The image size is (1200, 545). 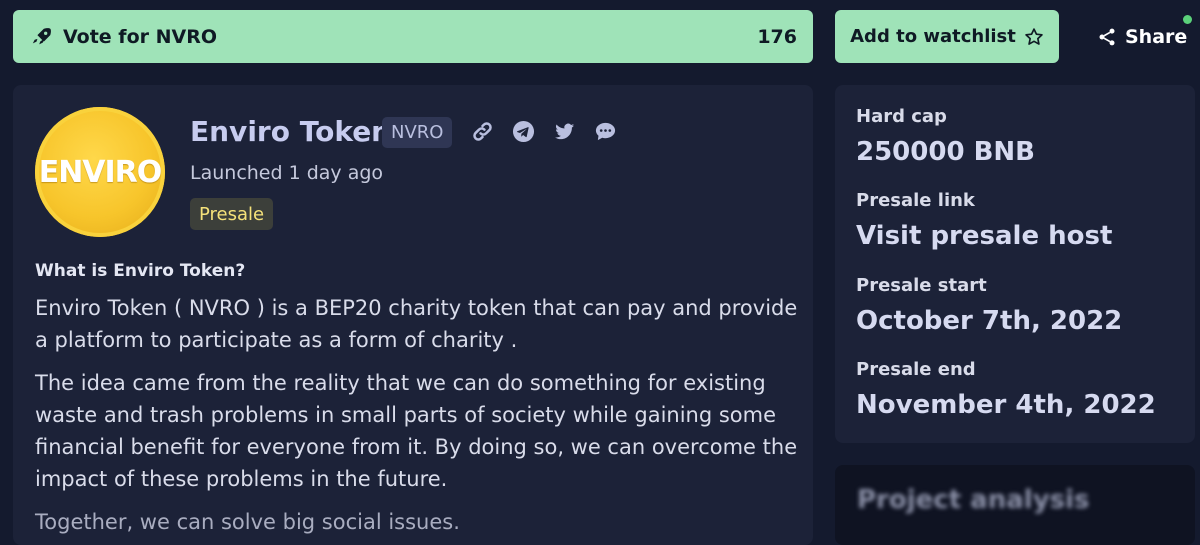 What do you see at coordinates (291, 131) in the screenshot?
I see `token-name: Enviro Token` at bounding box center [291, 131].